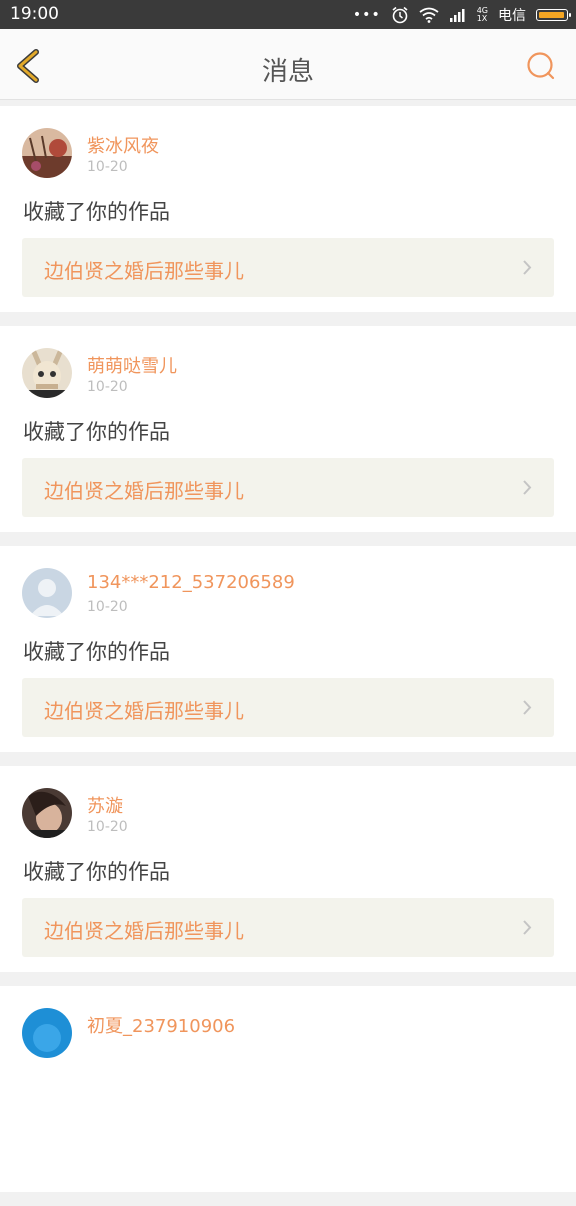 Image resolution: width=576 pixels, height=1206 pixels. Describe the element at coordinates (105, 805) in the screenshot. I see `username: 苏漩` at that location.